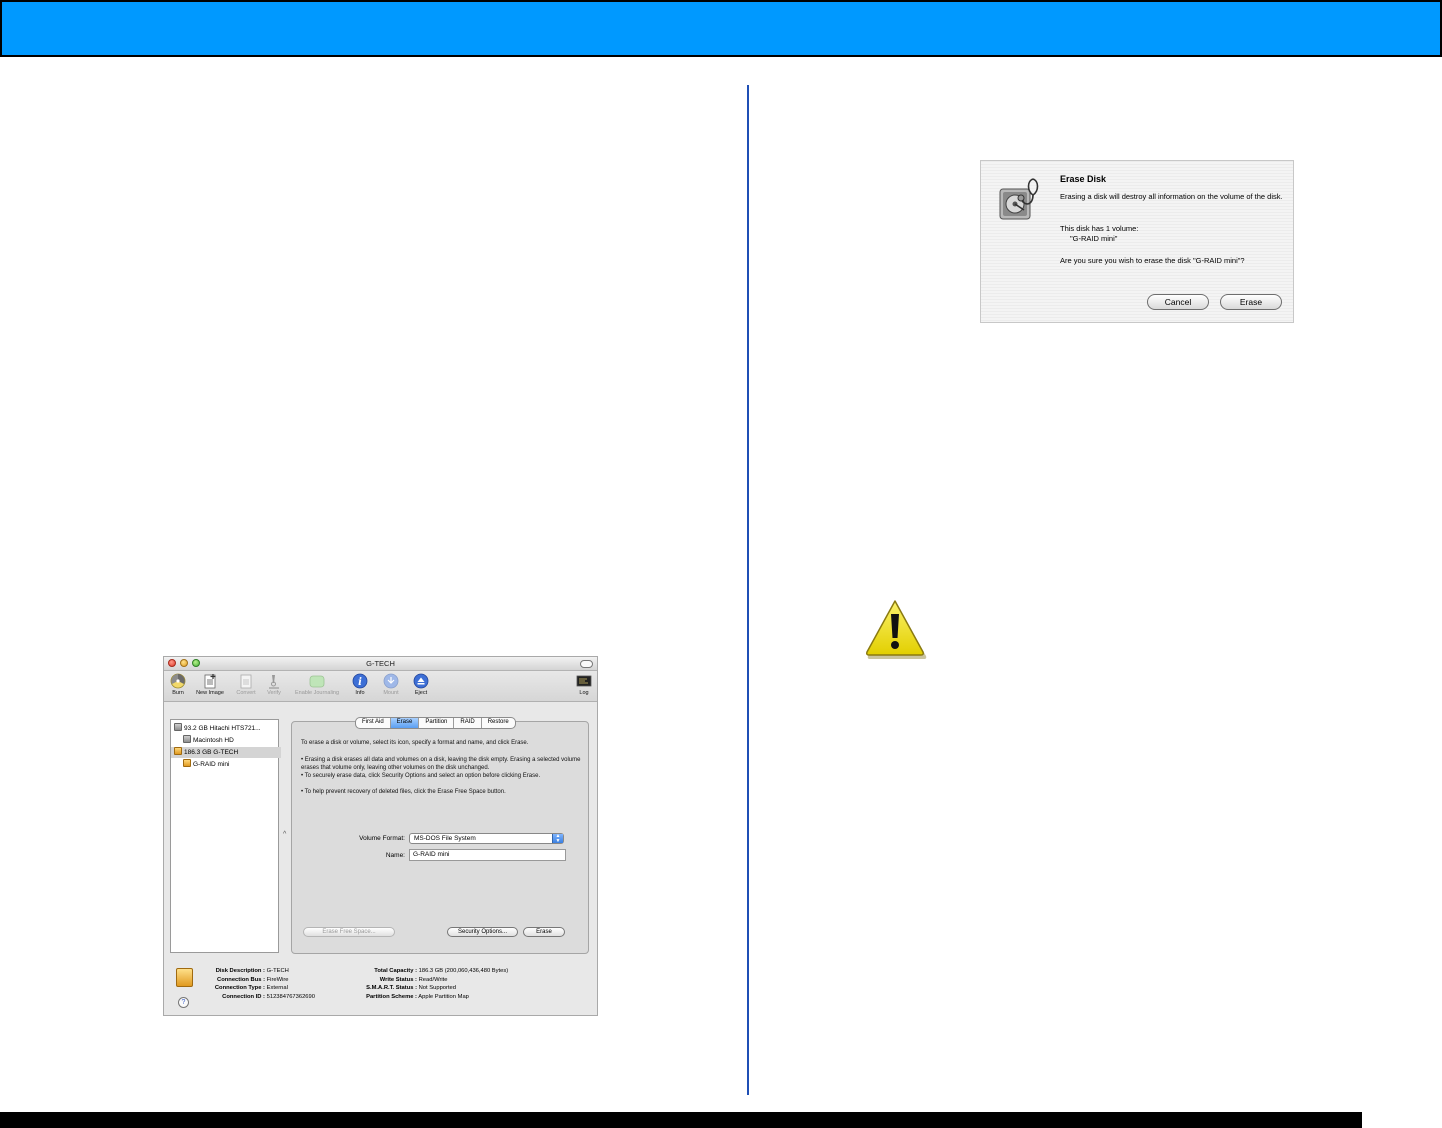 The image size is (1442, 1128). I want to click on log-icon, so click(584, 681).